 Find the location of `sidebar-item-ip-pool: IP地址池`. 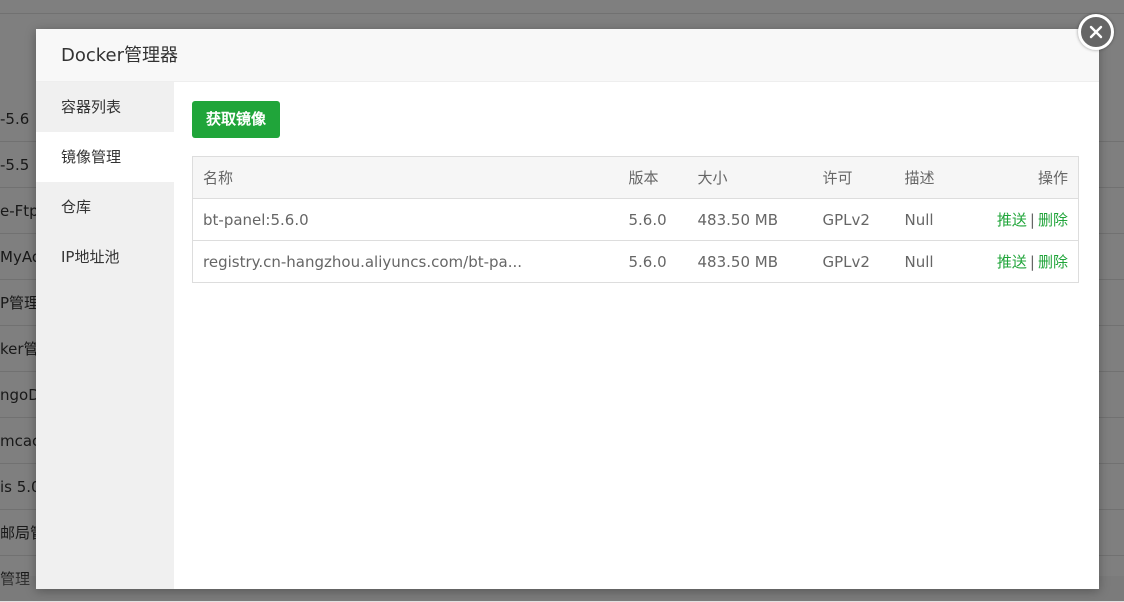

sidebar-item-ip-pool: IP地址池 is located at coordinates (105, 257).